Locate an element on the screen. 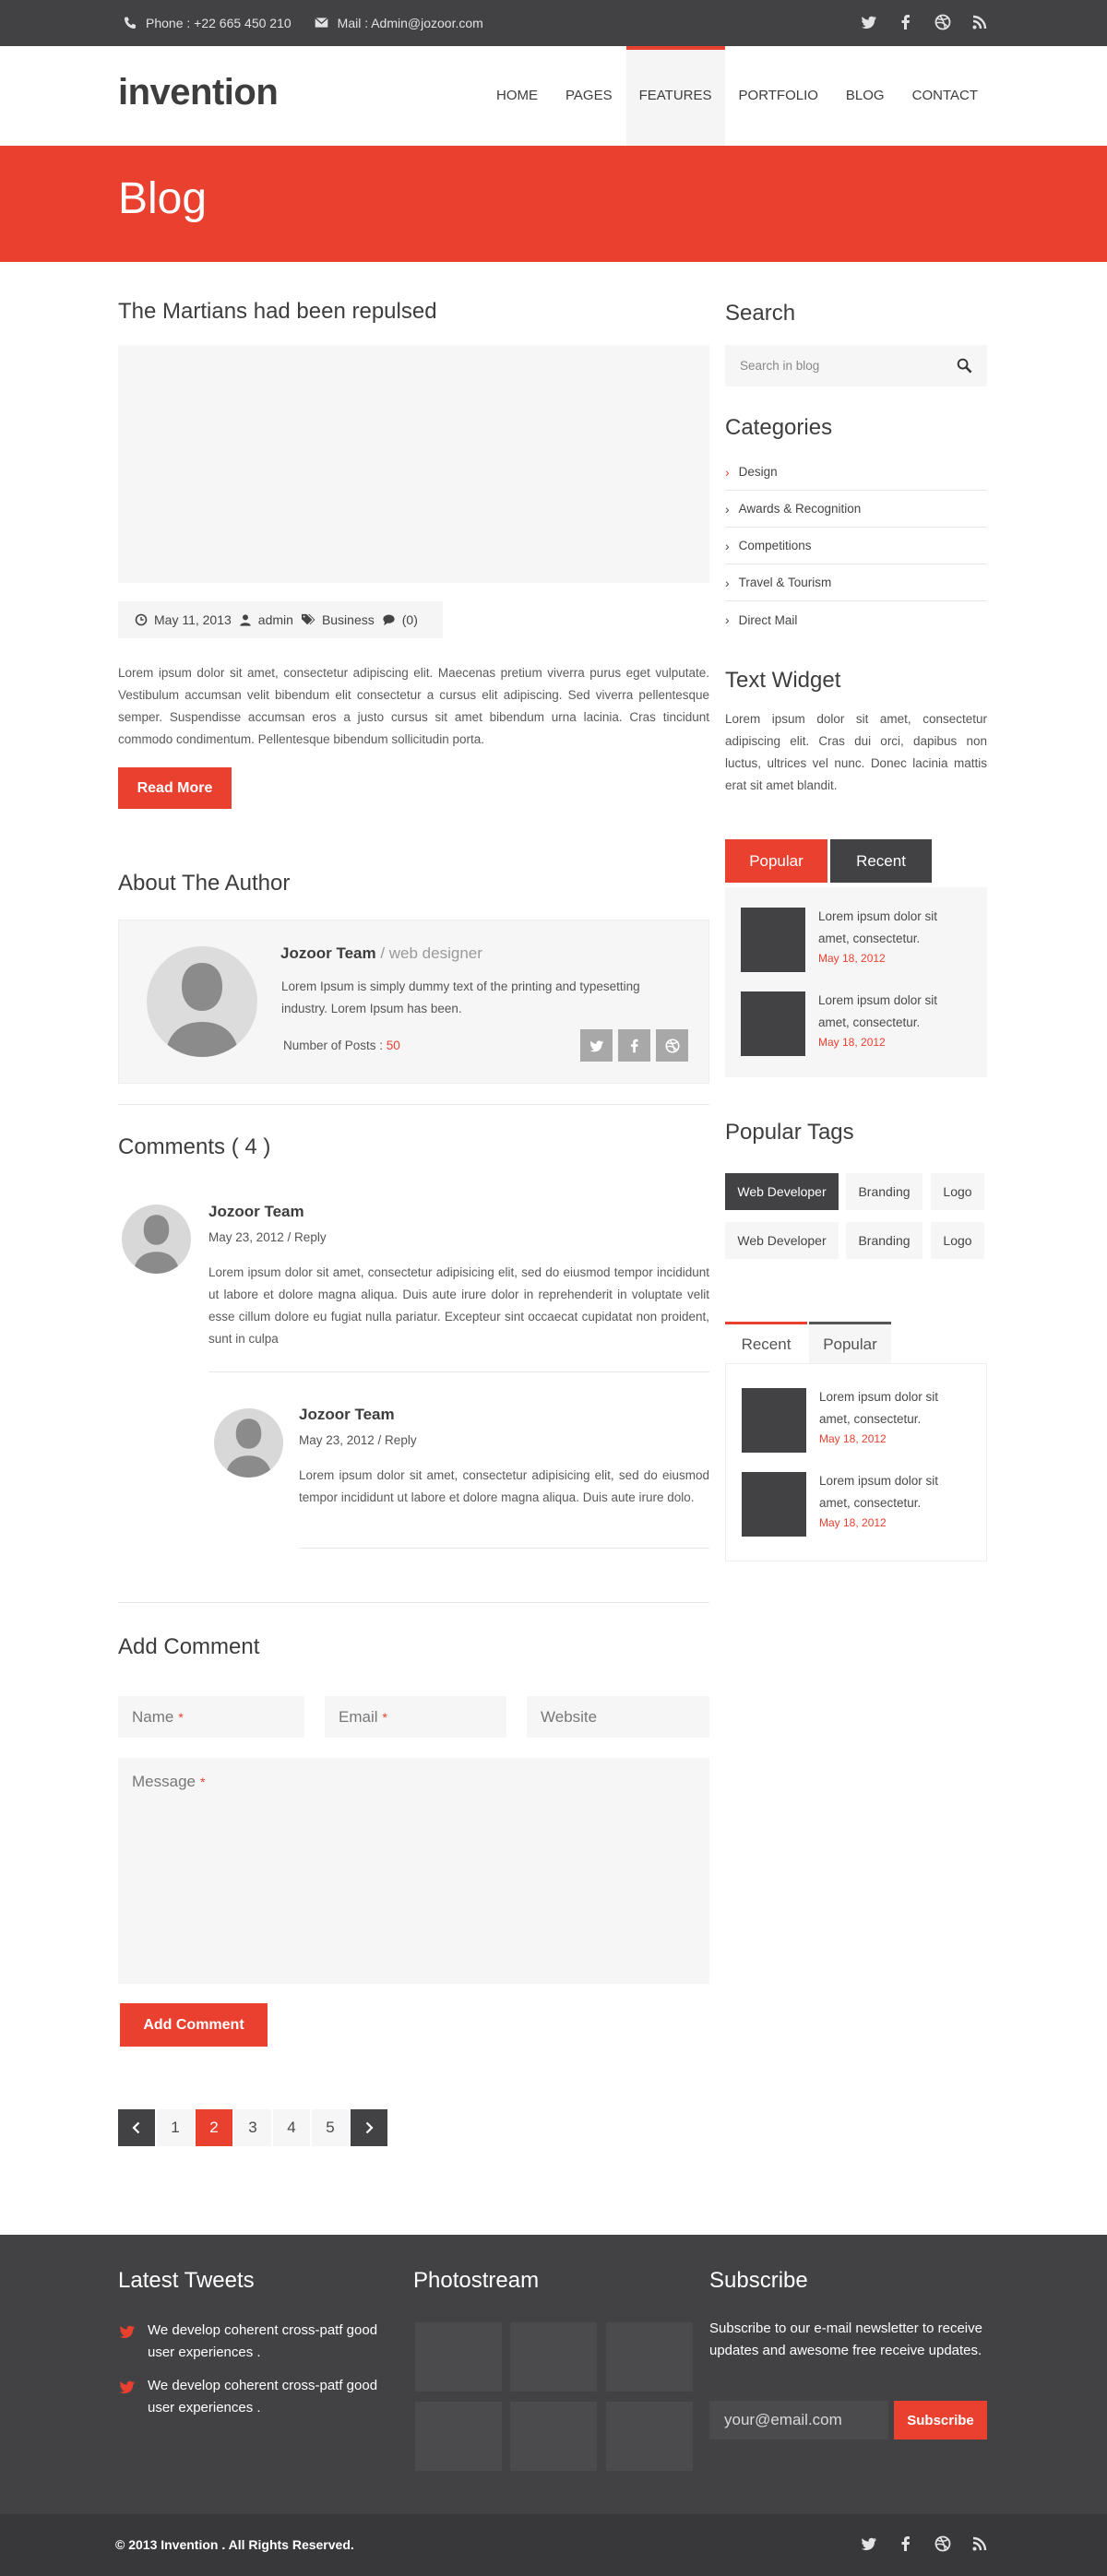 The width and height of the screenshot is (1107, 2576). logo: invention is located at coordinates (198, 93).